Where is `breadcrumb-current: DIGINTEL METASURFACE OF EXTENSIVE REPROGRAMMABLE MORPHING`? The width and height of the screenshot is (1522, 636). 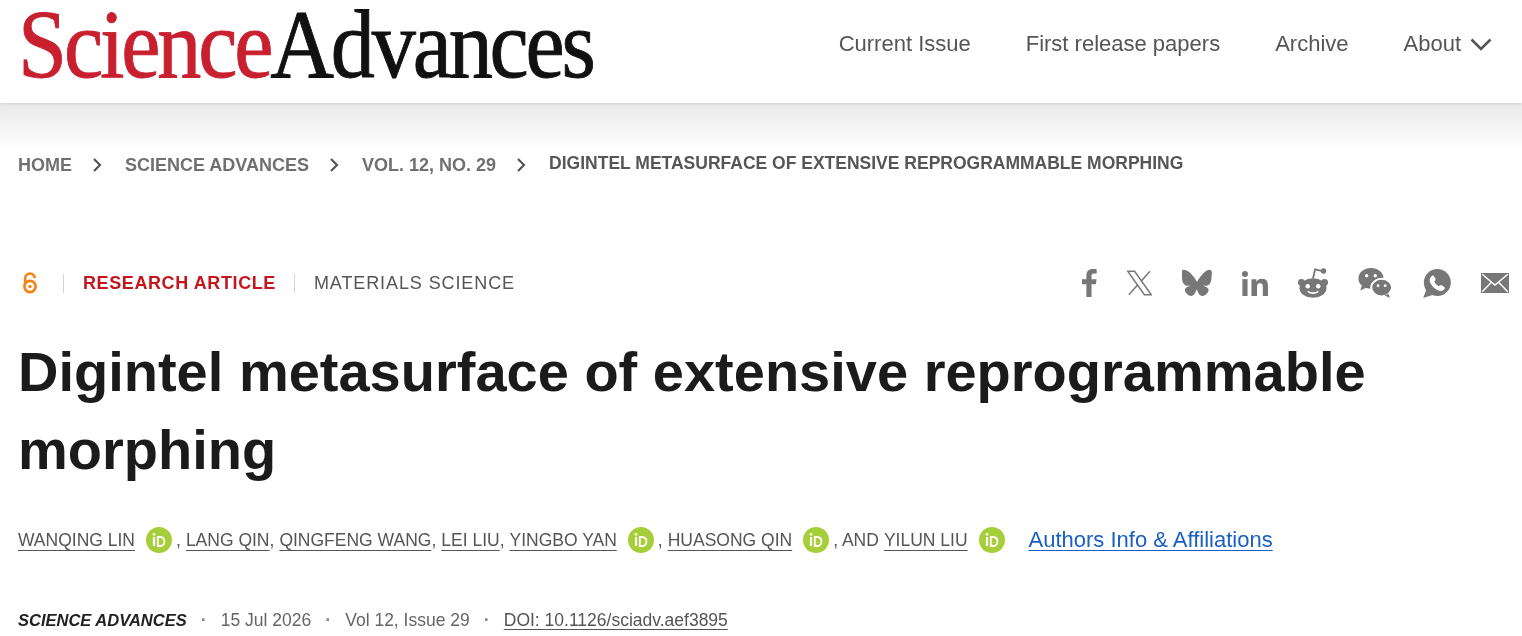
breadcrumb-current: DIGINTEL METASURFACE OF EXTENSIVE REPROGRAMMABLE MORPHING is located at coordinates (866, 163).